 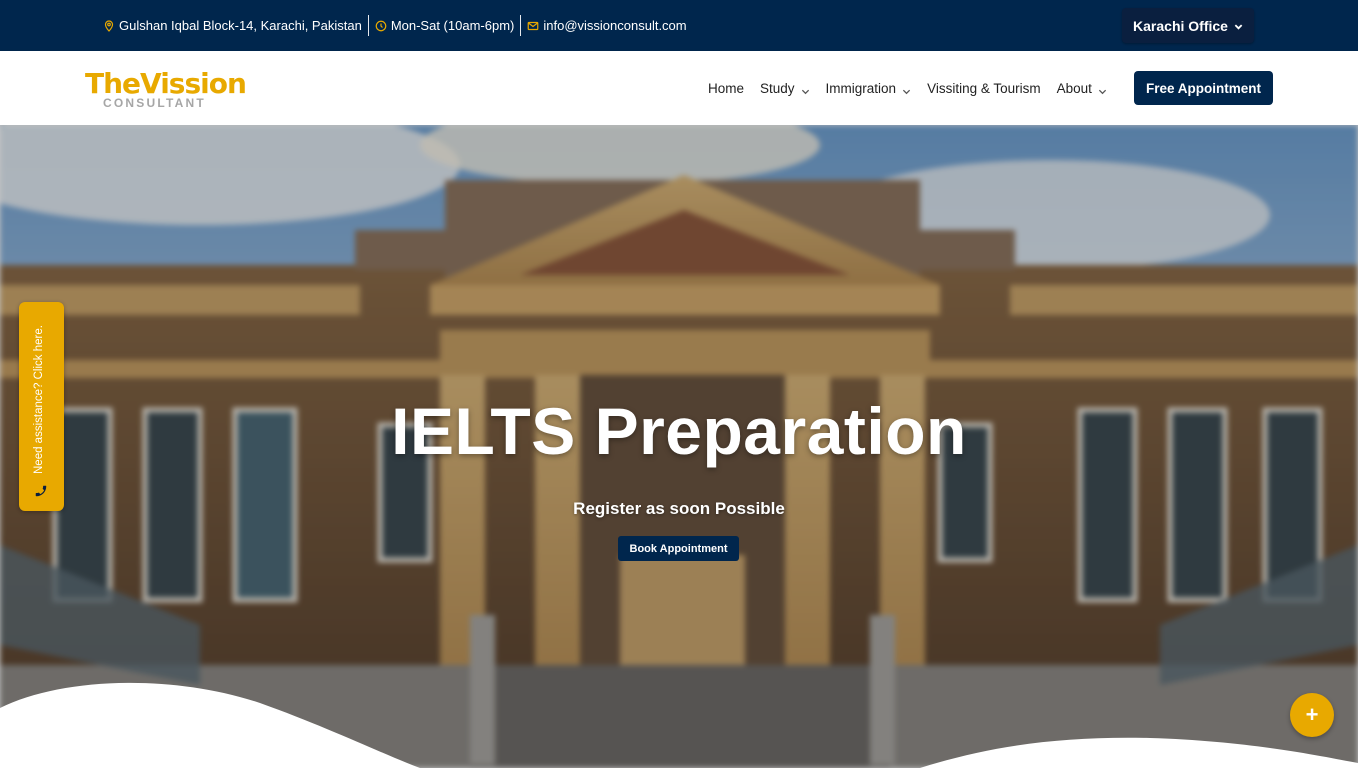 I want to click on office-label: Karachi Office, so click(x=1180, y=25).